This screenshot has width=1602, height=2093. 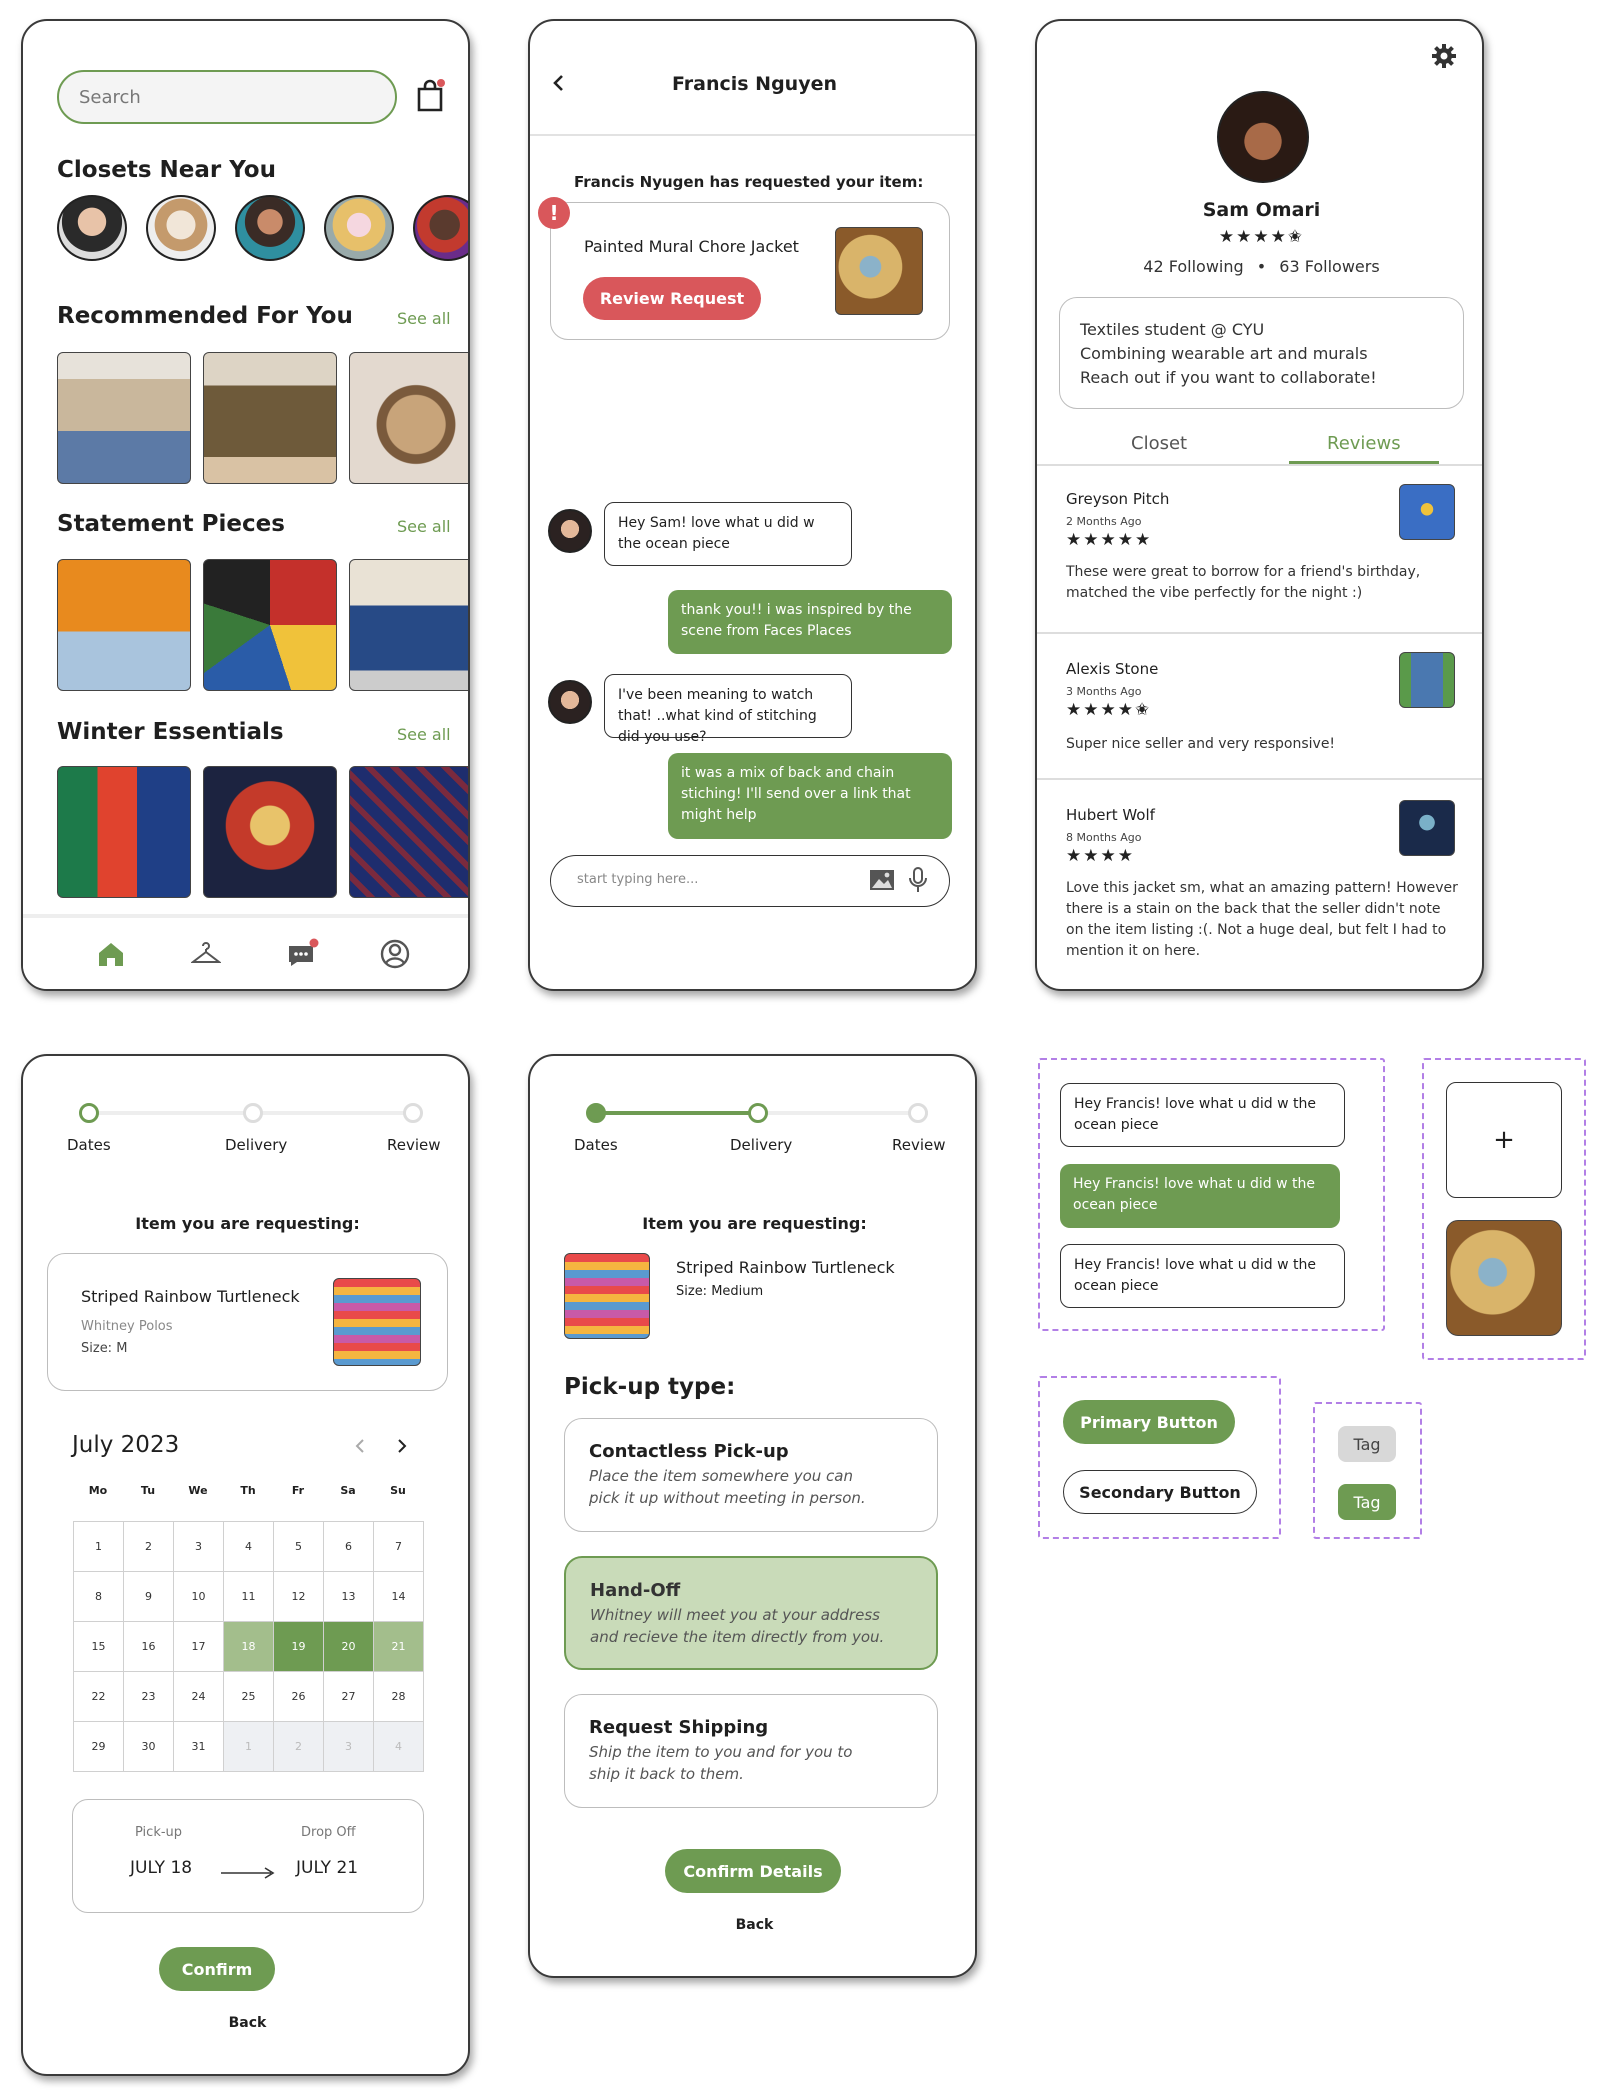 I want to click on calendar-day: 27, so click(x=348, y=1696).